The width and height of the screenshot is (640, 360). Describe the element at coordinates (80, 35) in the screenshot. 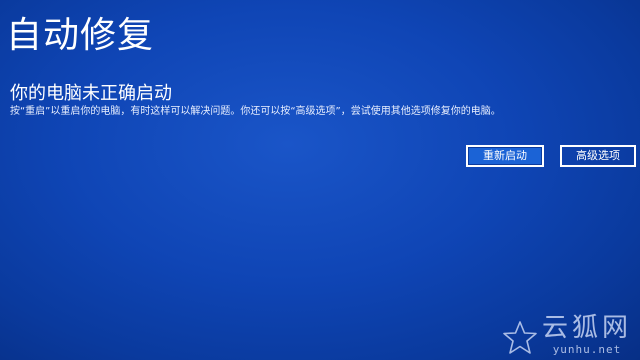

I see `page-title: 自动修复` at that location.